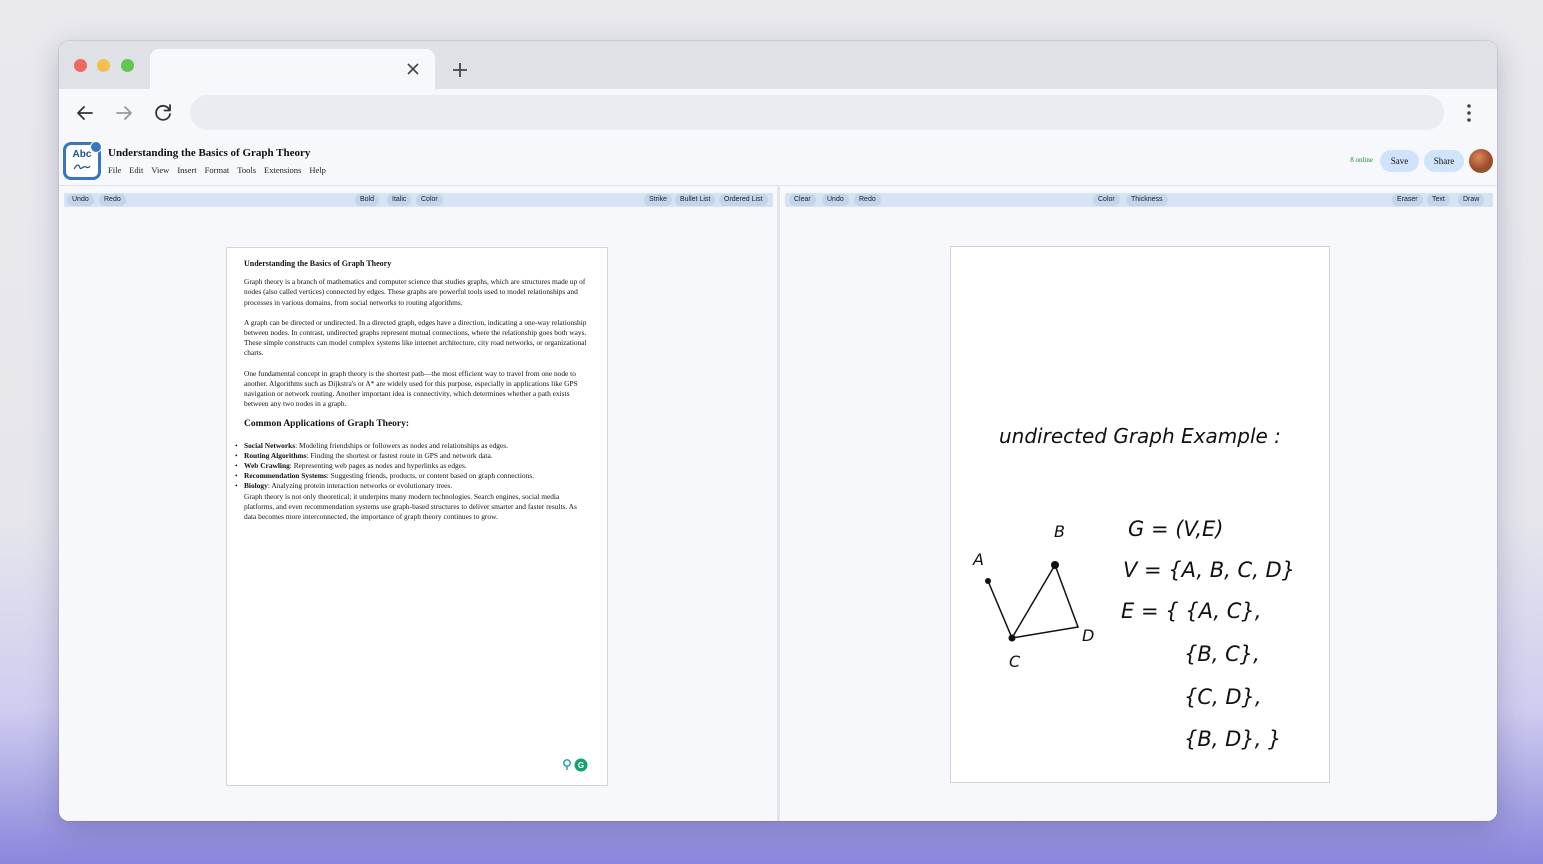 The height and width of the screenshot is (864, 1543). Describe the element at coordinates (282, 170) in the screenshot. I see `menu-extensions: Extensions` at that location.